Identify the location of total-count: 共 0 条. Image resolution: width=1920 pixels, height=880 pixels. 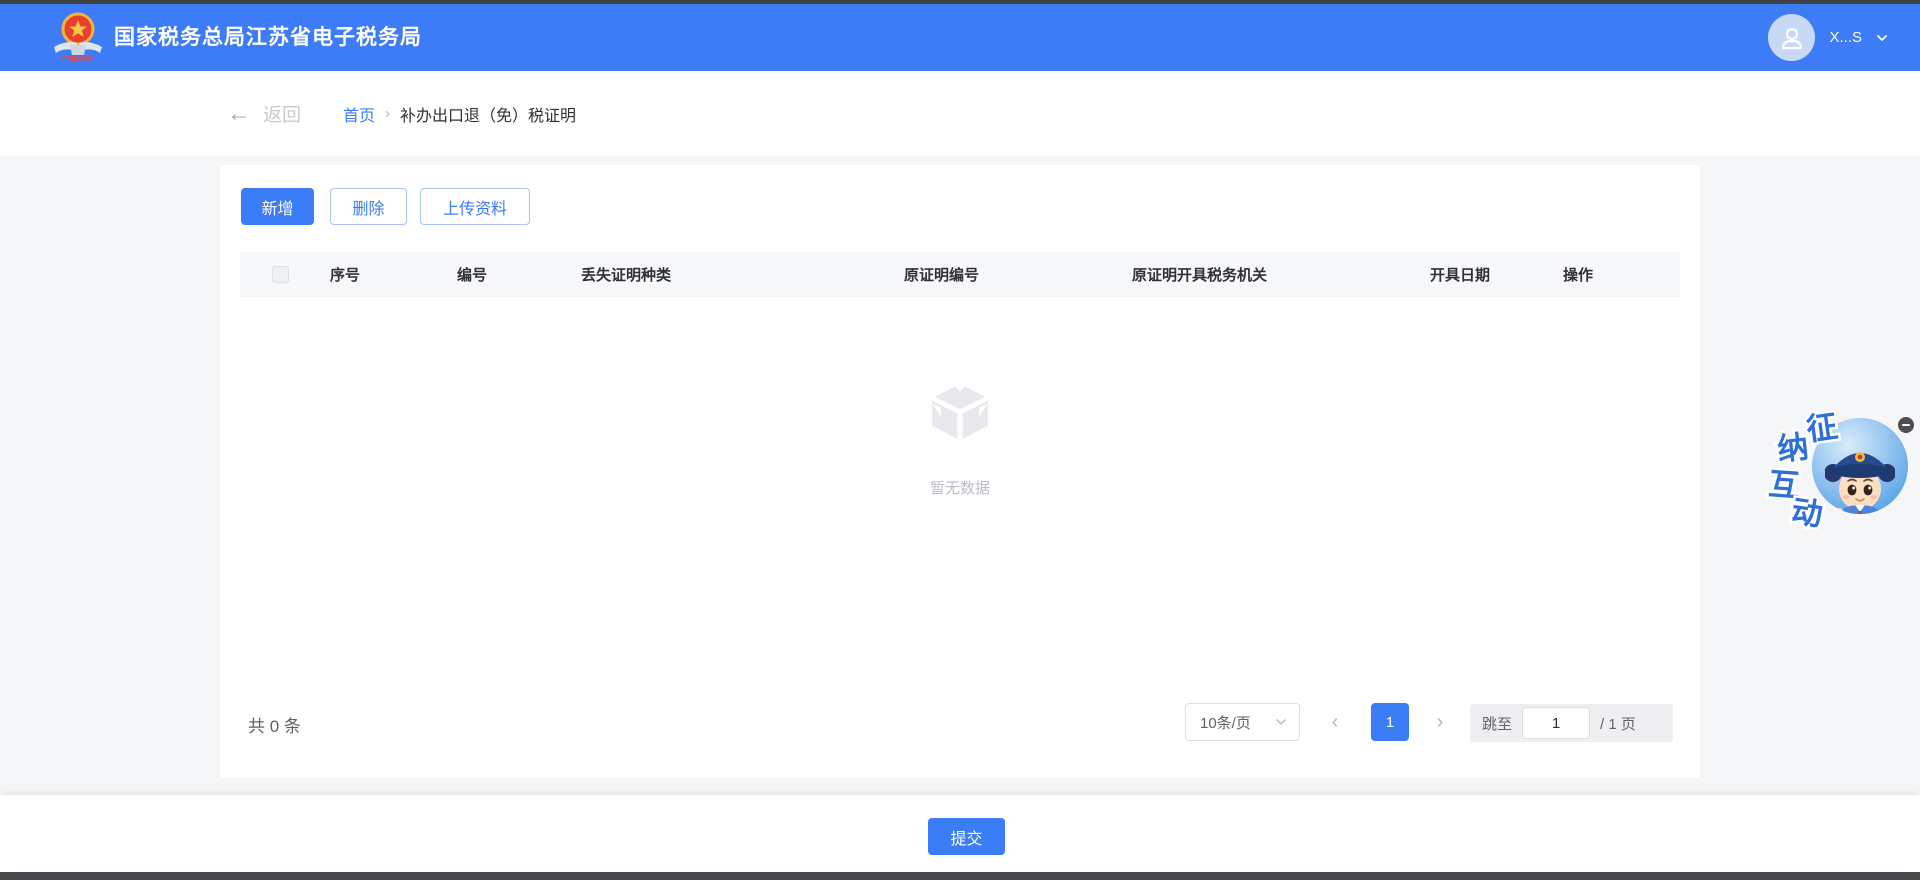
(274, 726).